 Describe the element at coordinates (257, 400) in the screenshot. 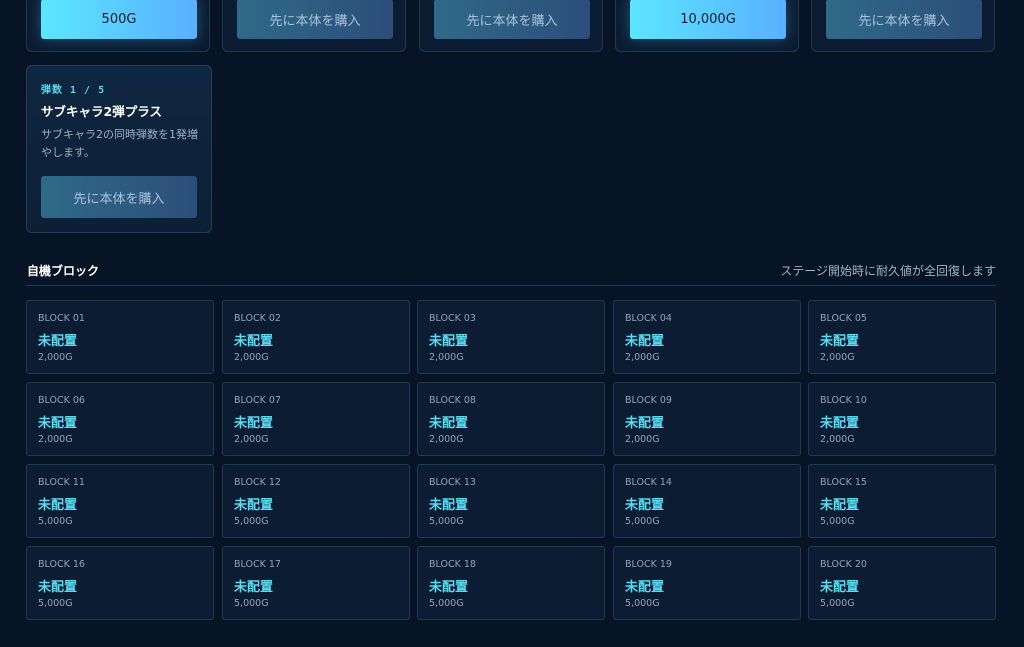

I see `block-id: BLOCK 07` at that location.